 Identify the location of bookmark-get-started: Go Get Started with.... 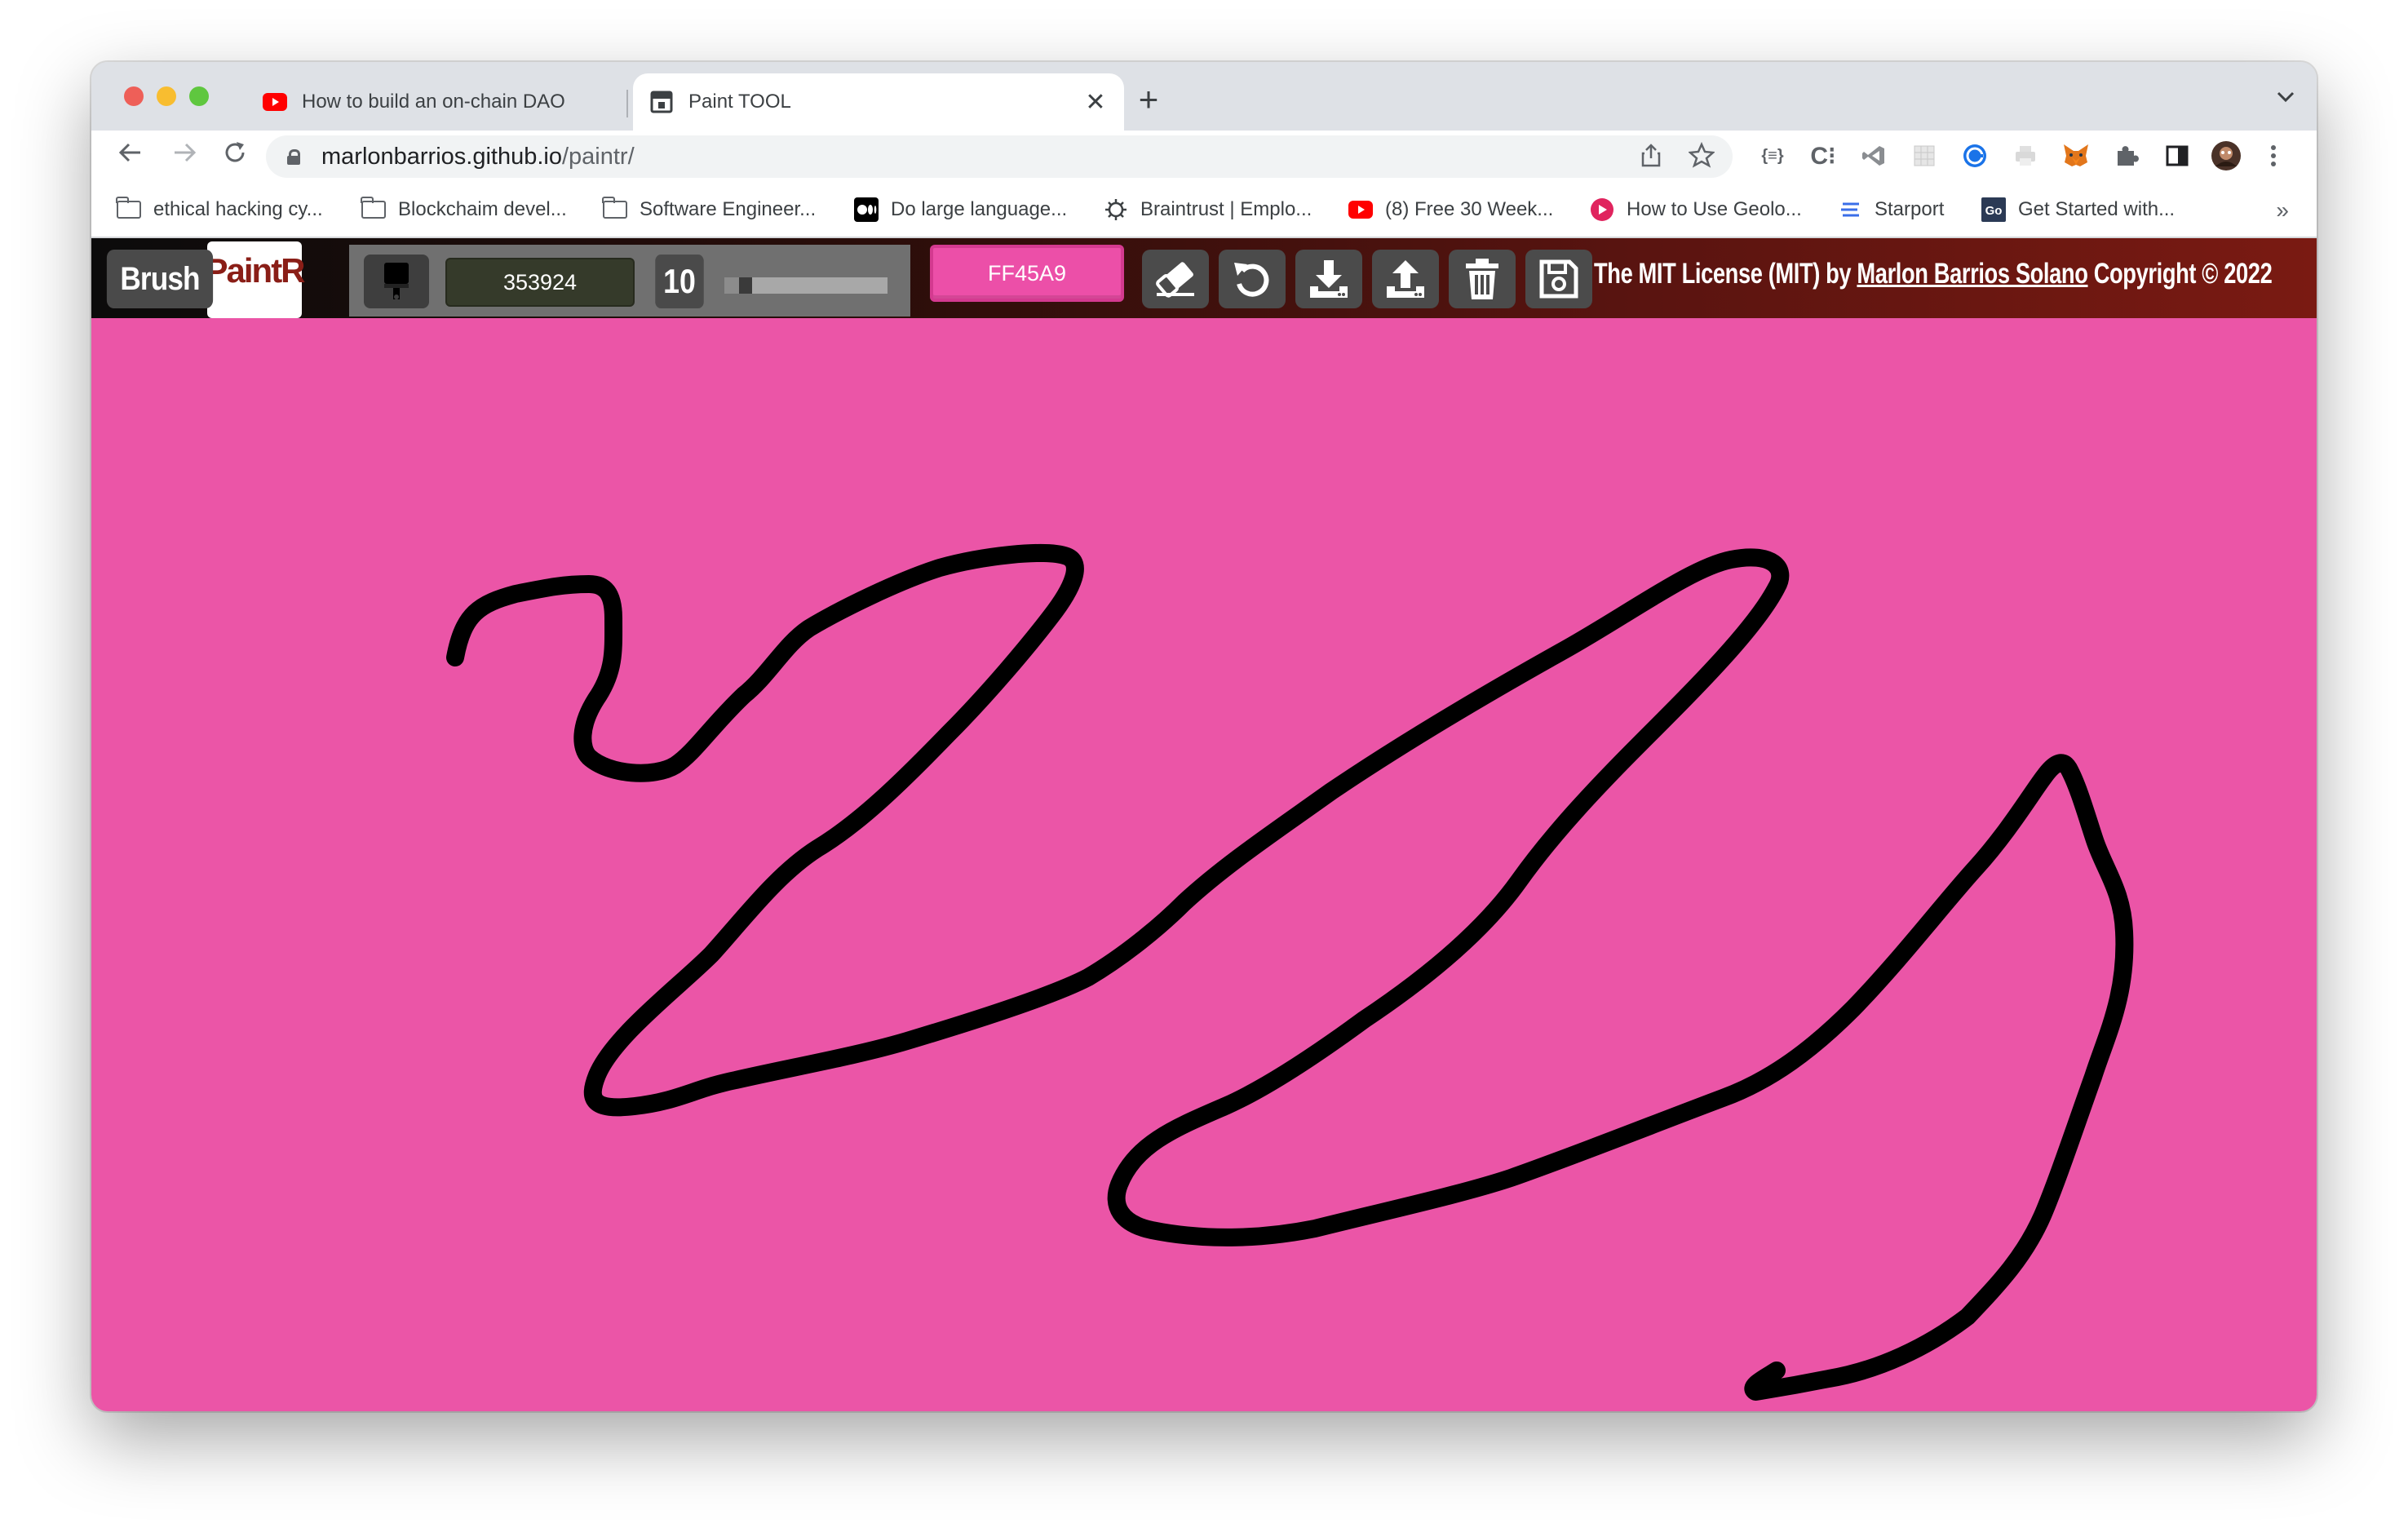
(2078, 210).